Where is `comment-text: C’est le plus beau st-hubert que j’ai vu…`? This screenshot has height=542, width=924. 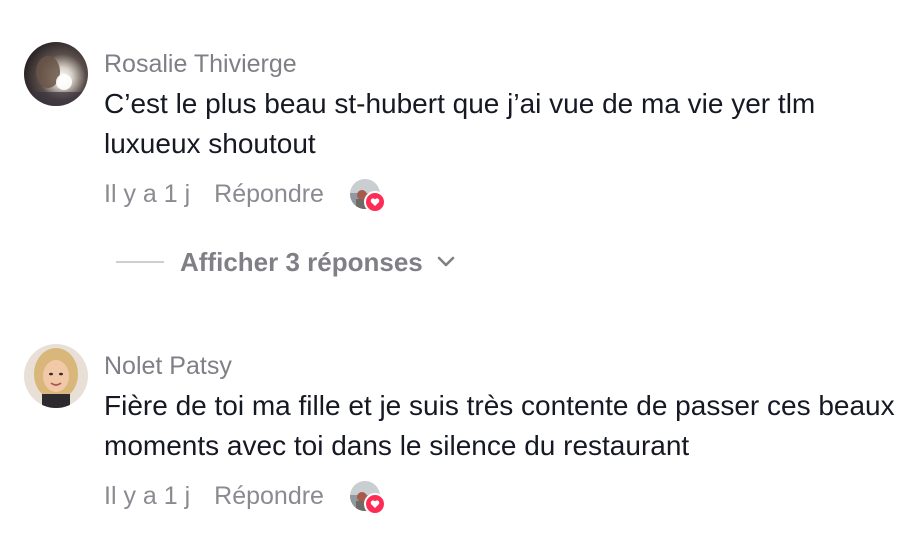
comment-text: C’est le plus beau st-hubert que j’ai vu… is located at coordinates (460, 123).